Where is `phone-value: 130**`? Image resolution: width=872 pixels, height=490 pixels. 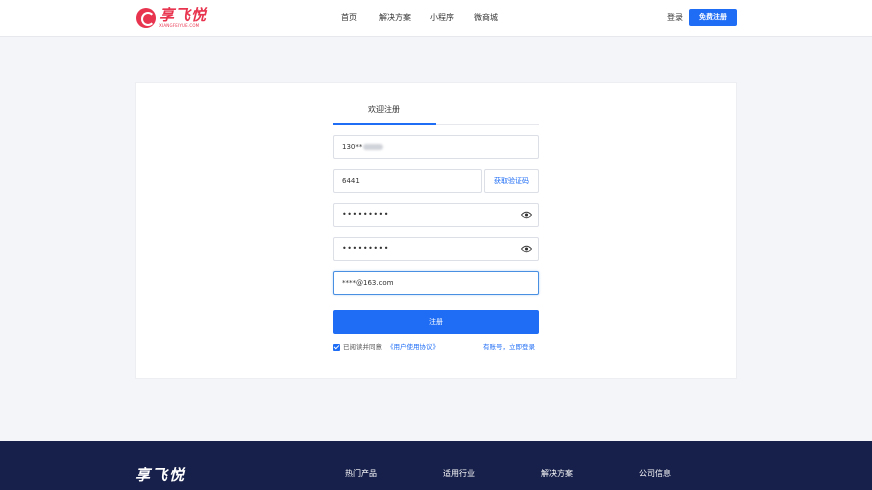
phone-value: 130** is located at coordinates (352, 147).